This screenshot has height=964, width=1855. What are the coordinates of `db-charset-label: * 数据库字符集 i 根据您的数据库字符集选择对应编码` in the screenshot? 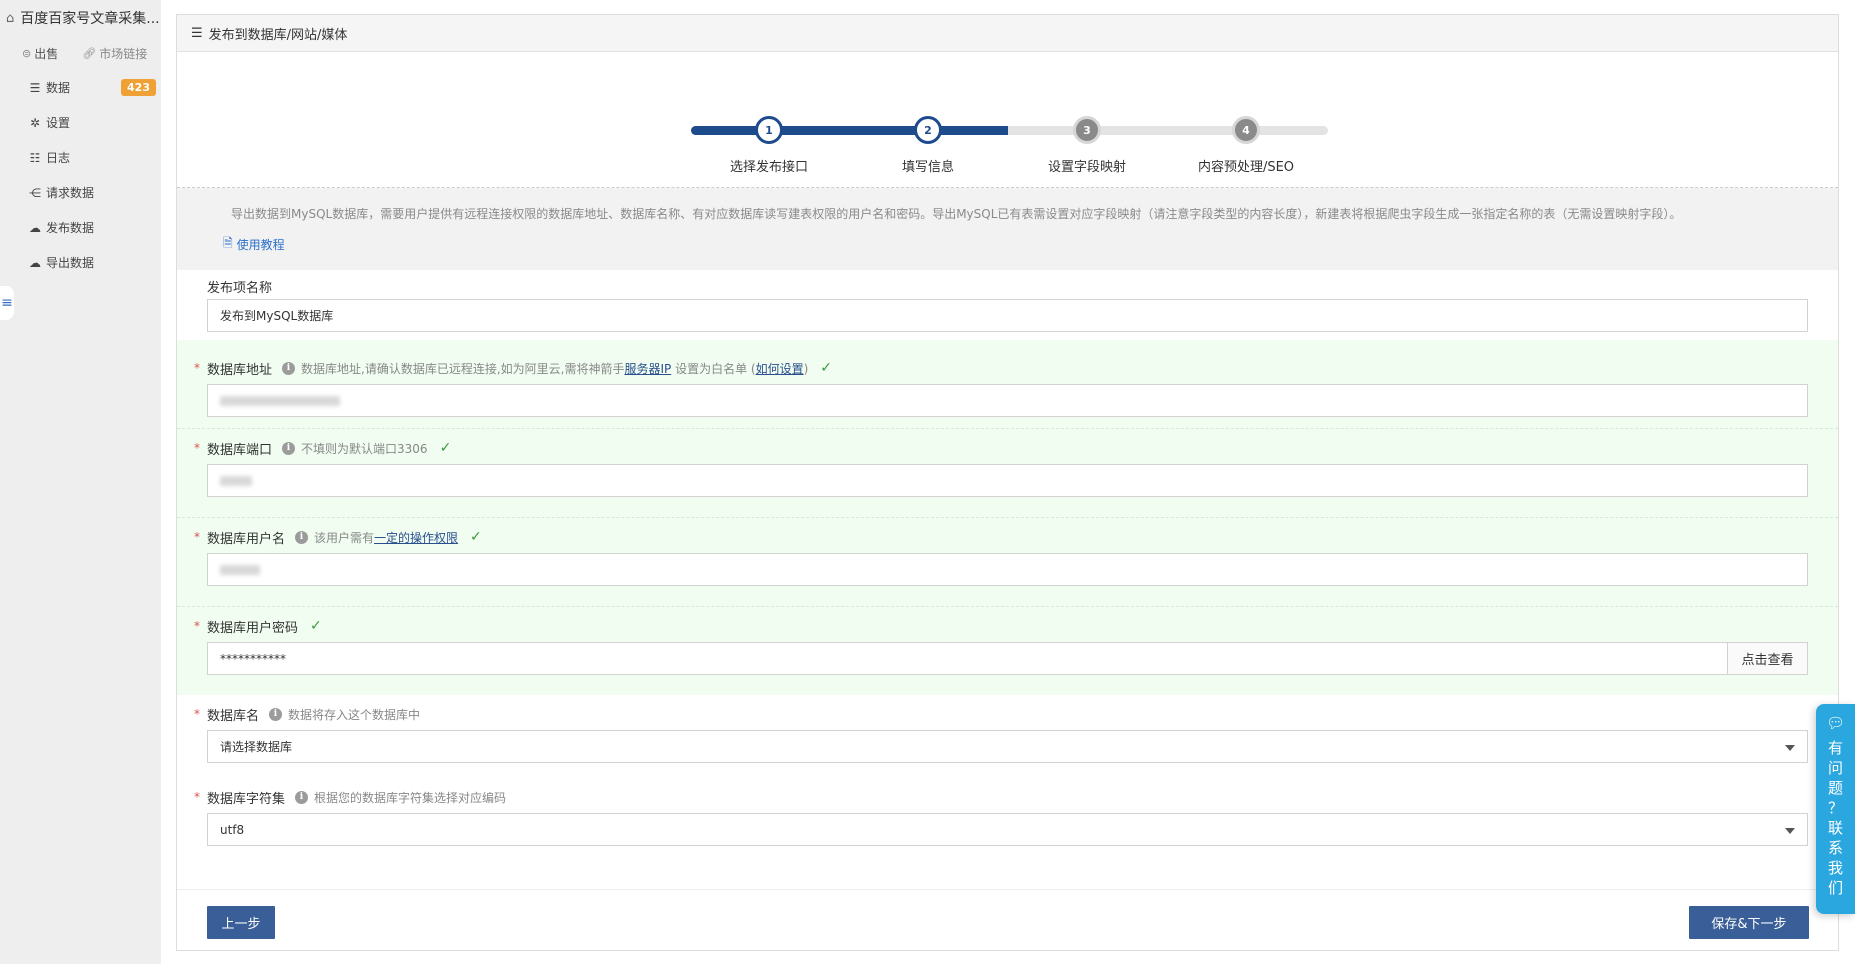 It's located at (1001, 797).